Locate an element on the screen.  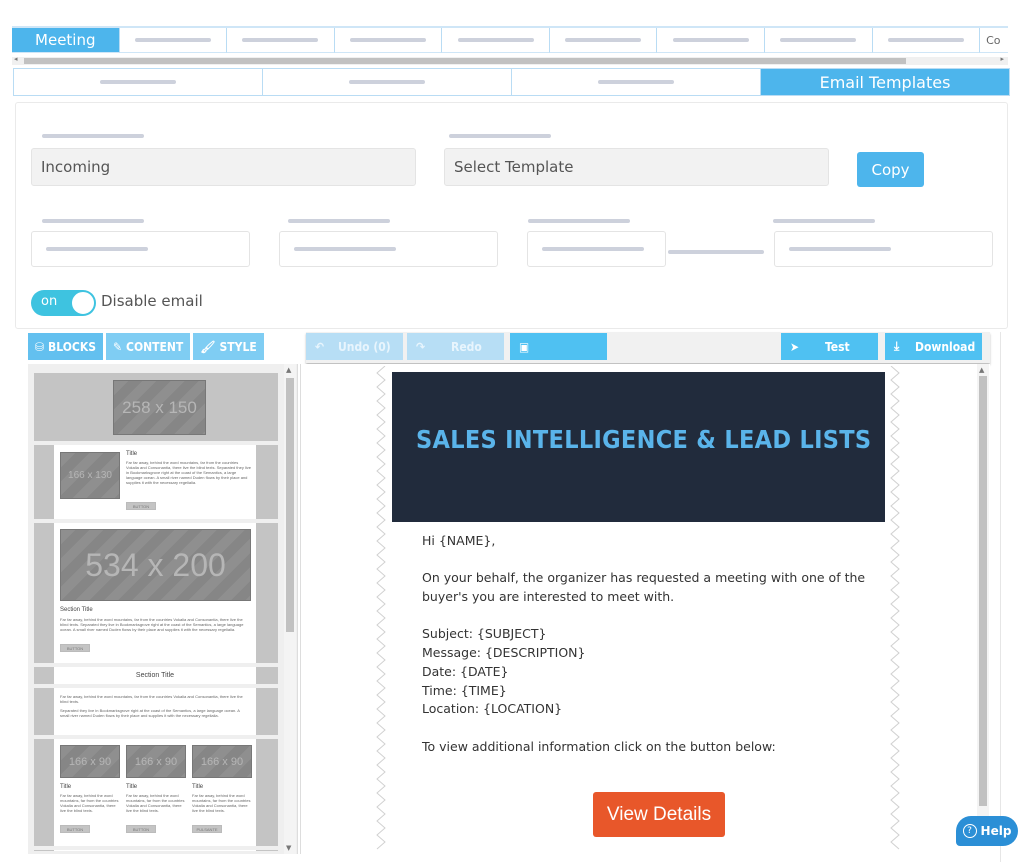
zigzag-edge-right is located at coordinates (895, 608).